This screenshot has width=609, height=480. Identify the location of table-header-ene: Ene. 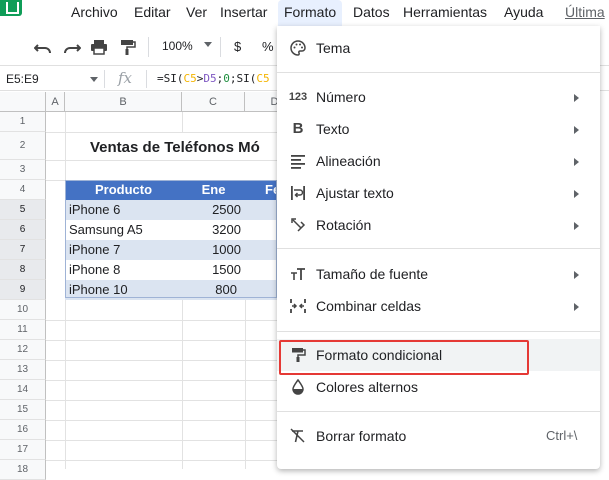
(213, 190).